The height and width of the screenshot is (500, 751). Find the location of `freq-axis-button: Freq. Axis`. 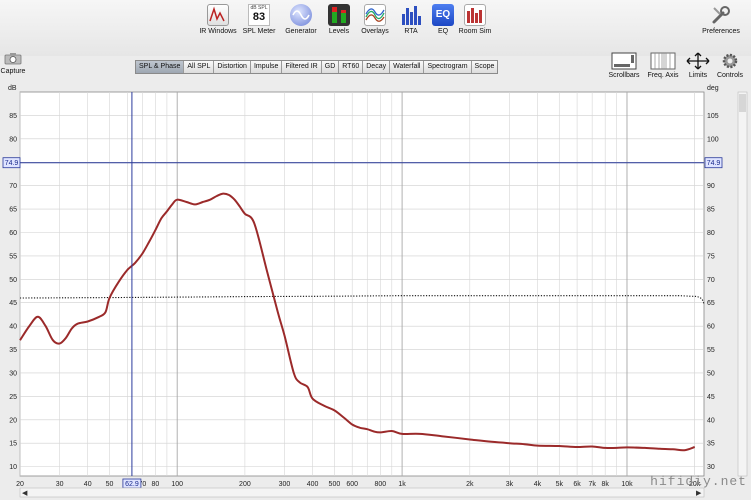

freq-axis-button: Freq. Axis is located at coordinates (663, 65).